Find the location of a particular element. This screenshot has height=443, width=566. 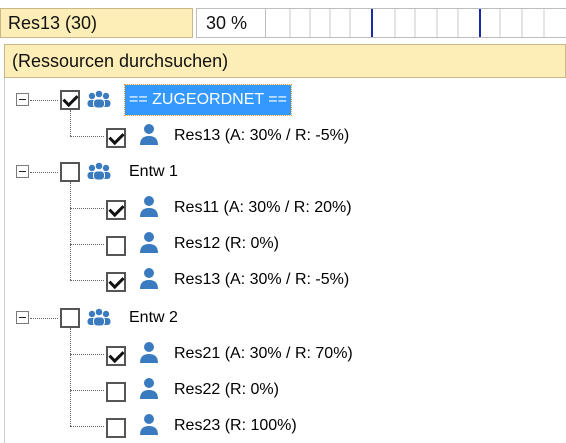

resource-label: Res12 (R: 0%) is located at coordinates (226, 244).